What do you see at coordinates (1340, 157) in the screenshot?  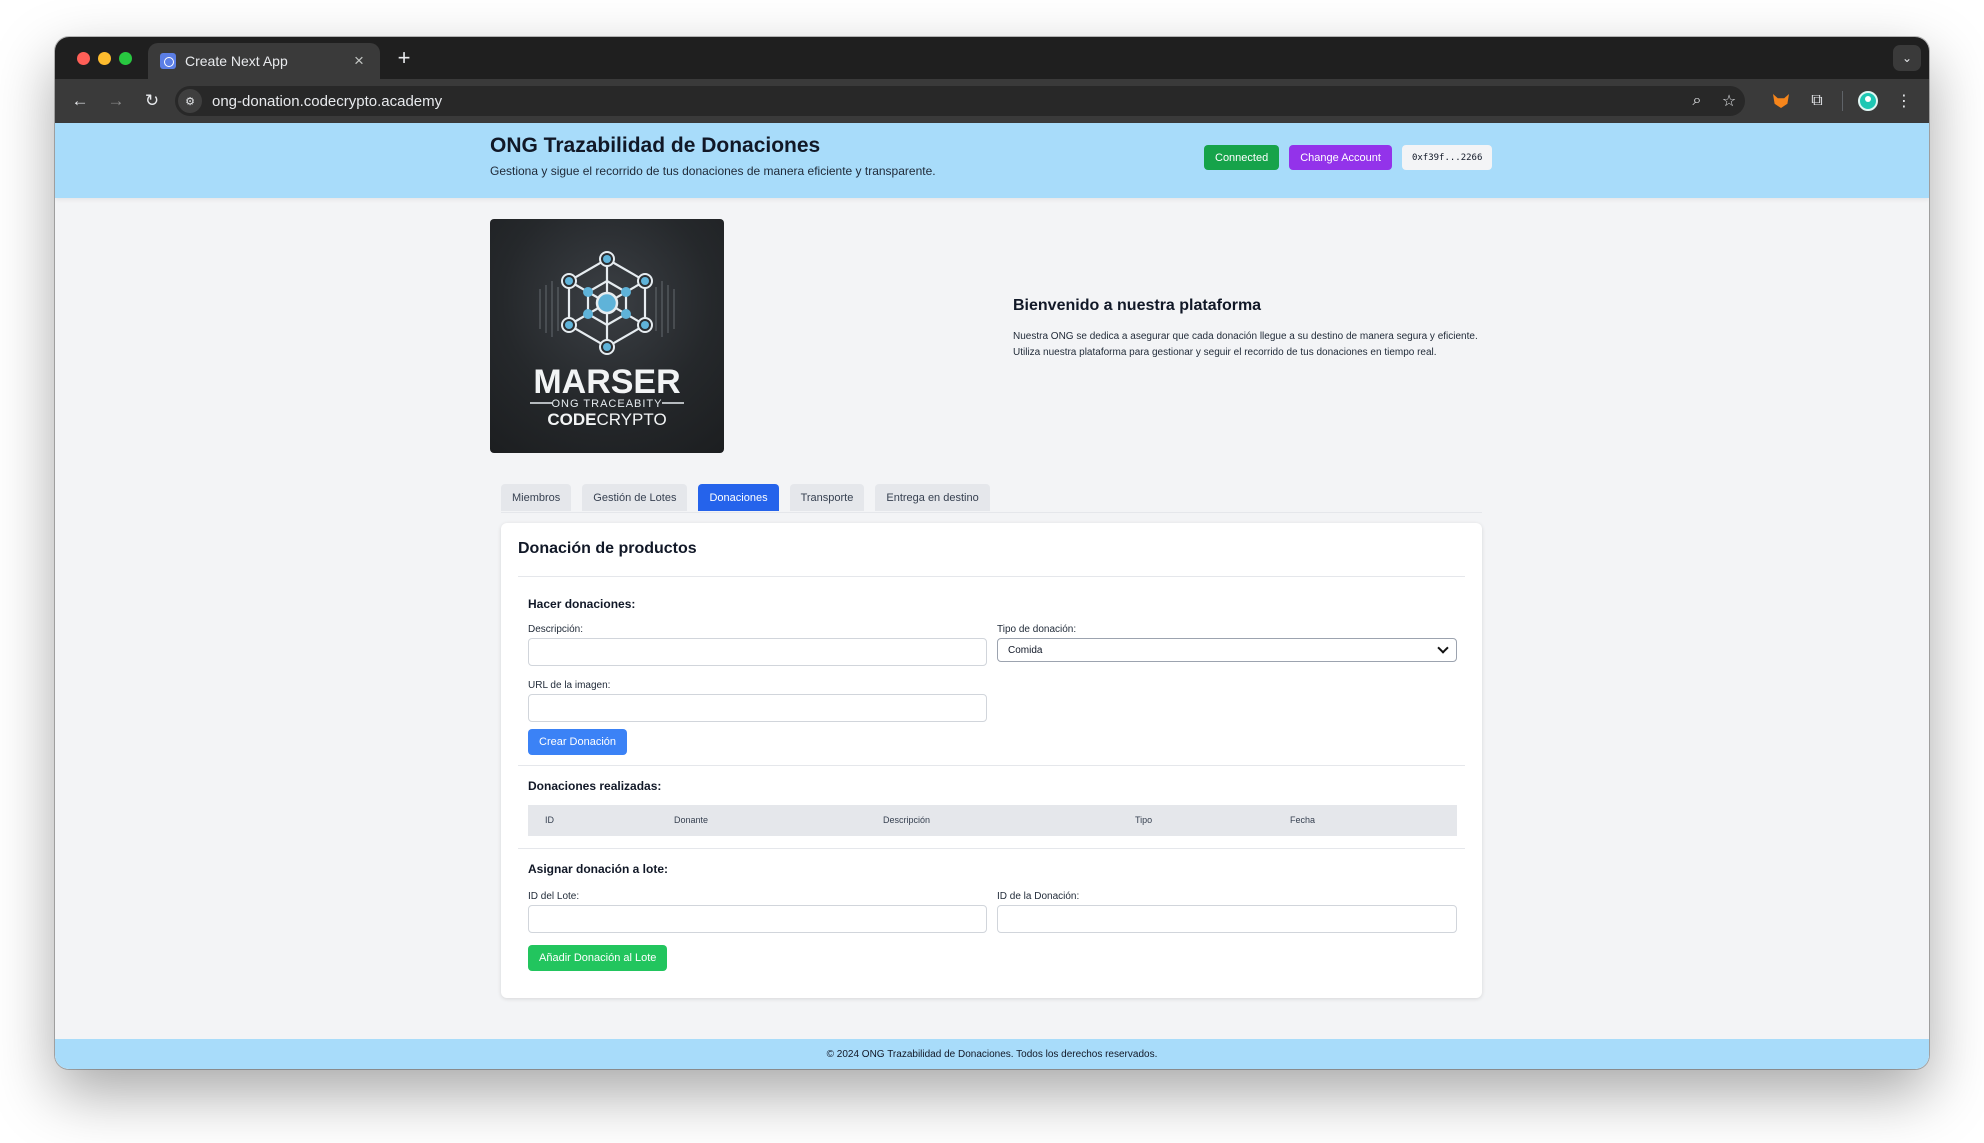 I see `change-account-button: Change Account` at bounding box center [1340, 157].